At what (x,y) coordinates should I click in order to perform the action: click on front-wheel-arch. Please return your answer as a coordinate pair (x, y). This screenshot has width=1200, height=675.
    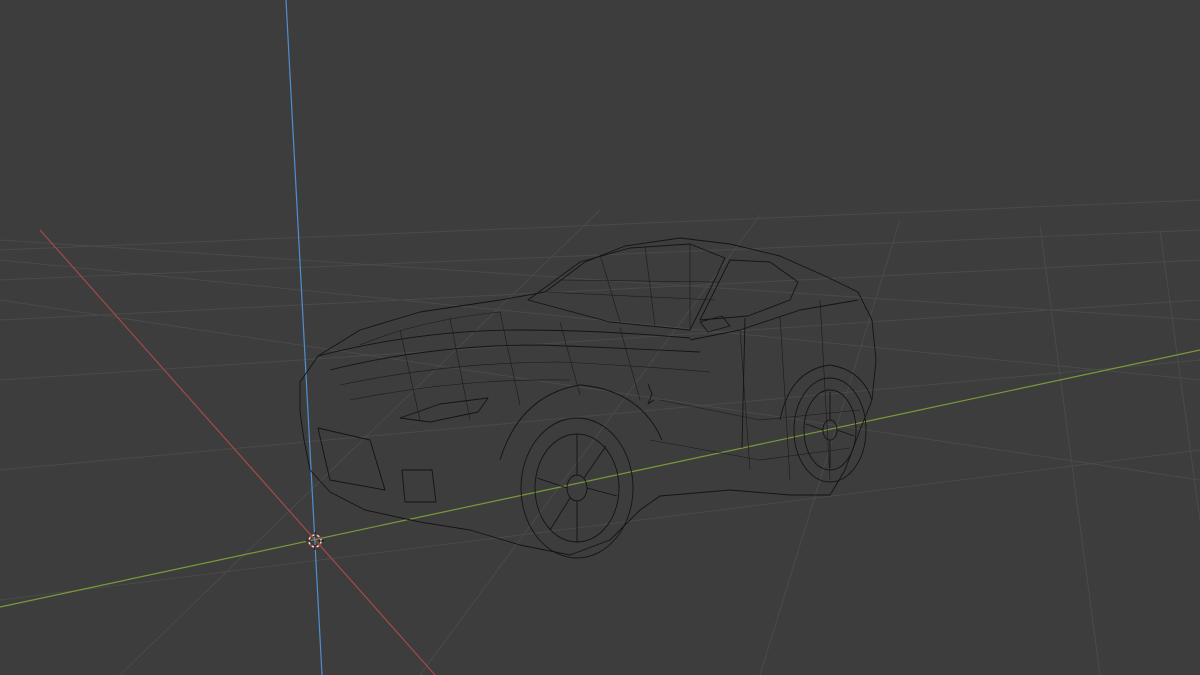
    Looking at the image, I should click on (581, 422).